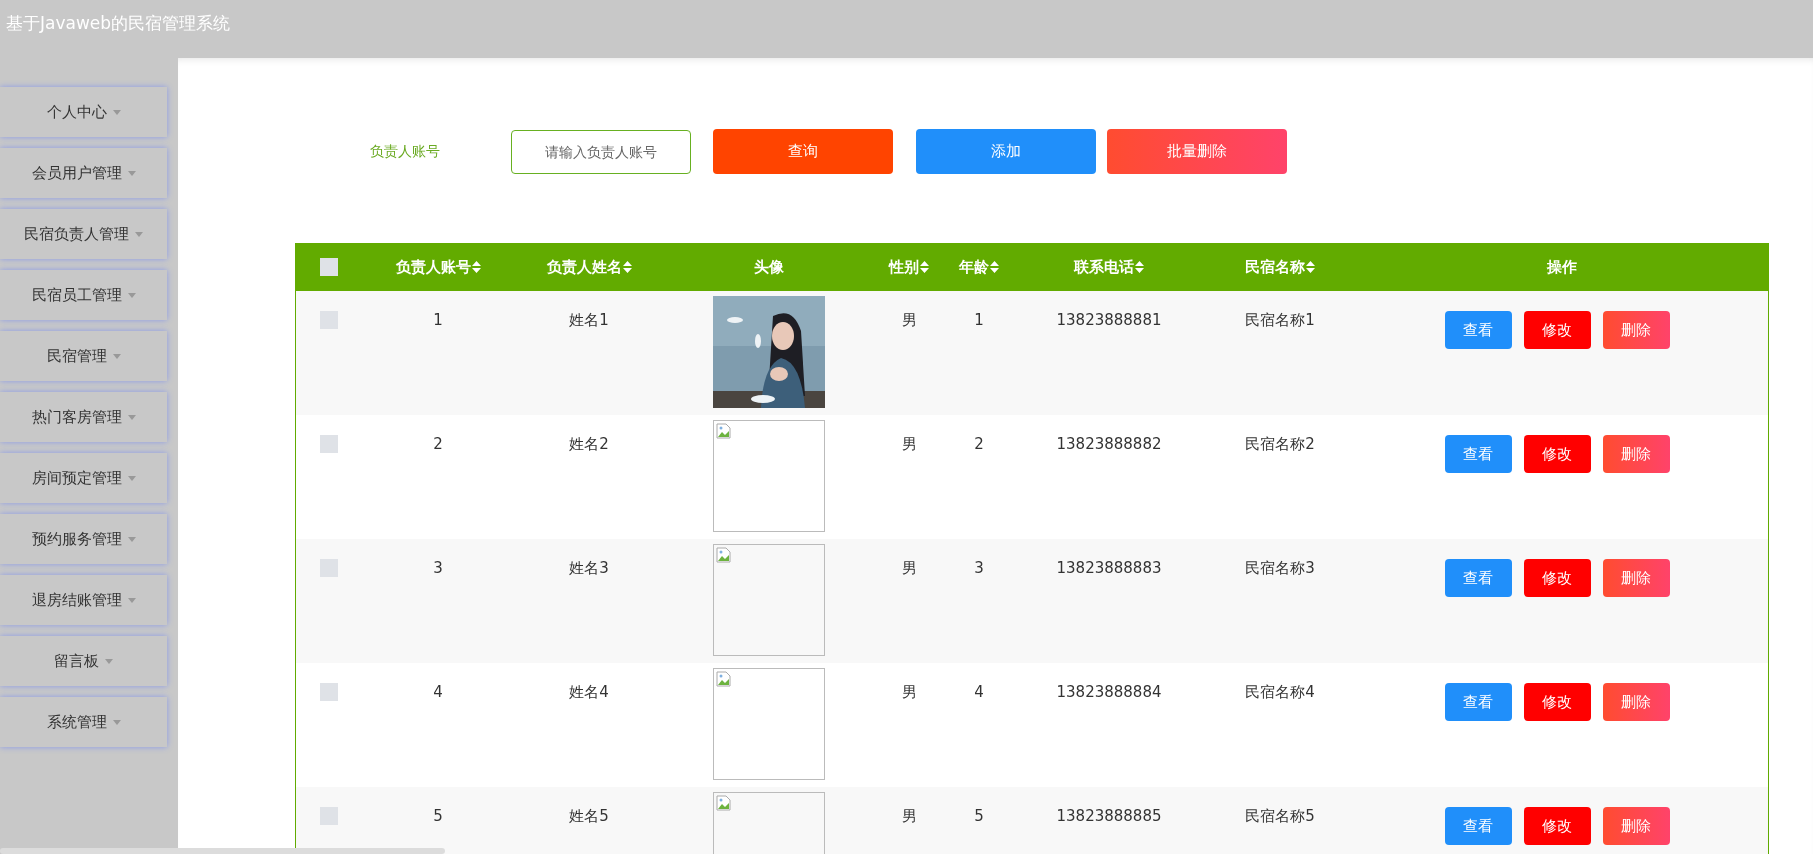 The image size is (1813, 854). I want to click on table-cell: 民宿名称5, so click(1280, 816).